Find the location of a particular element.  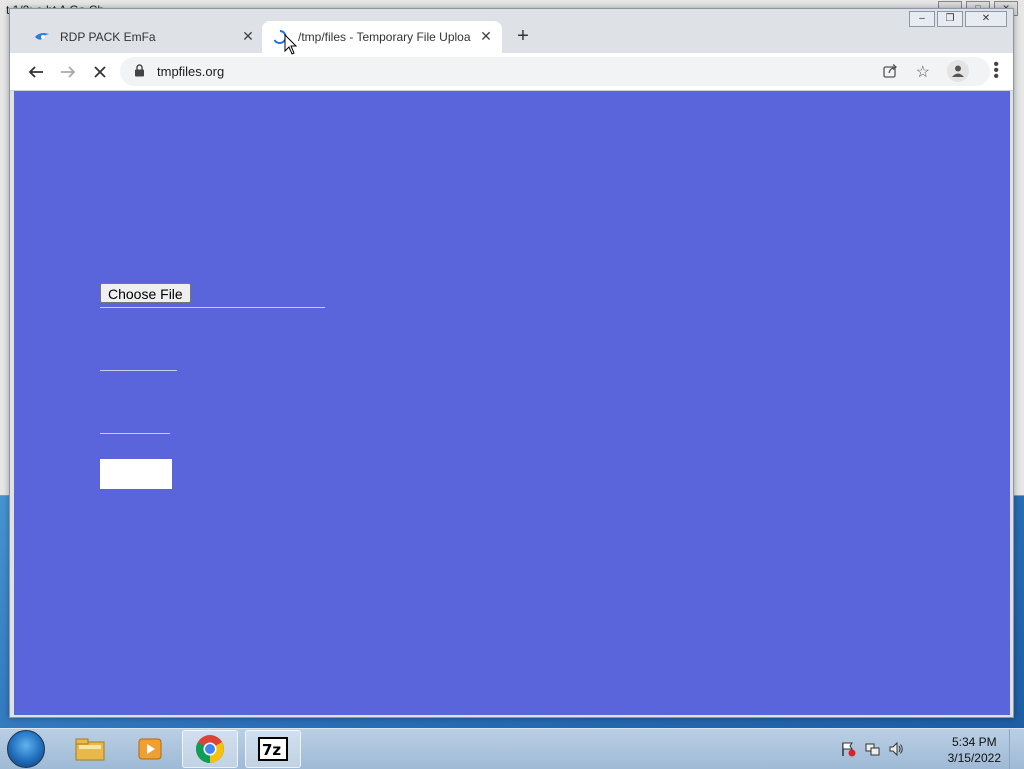

tab-label: /tmp/files - Temporary File Uploa is located at coordinates (384, 37).